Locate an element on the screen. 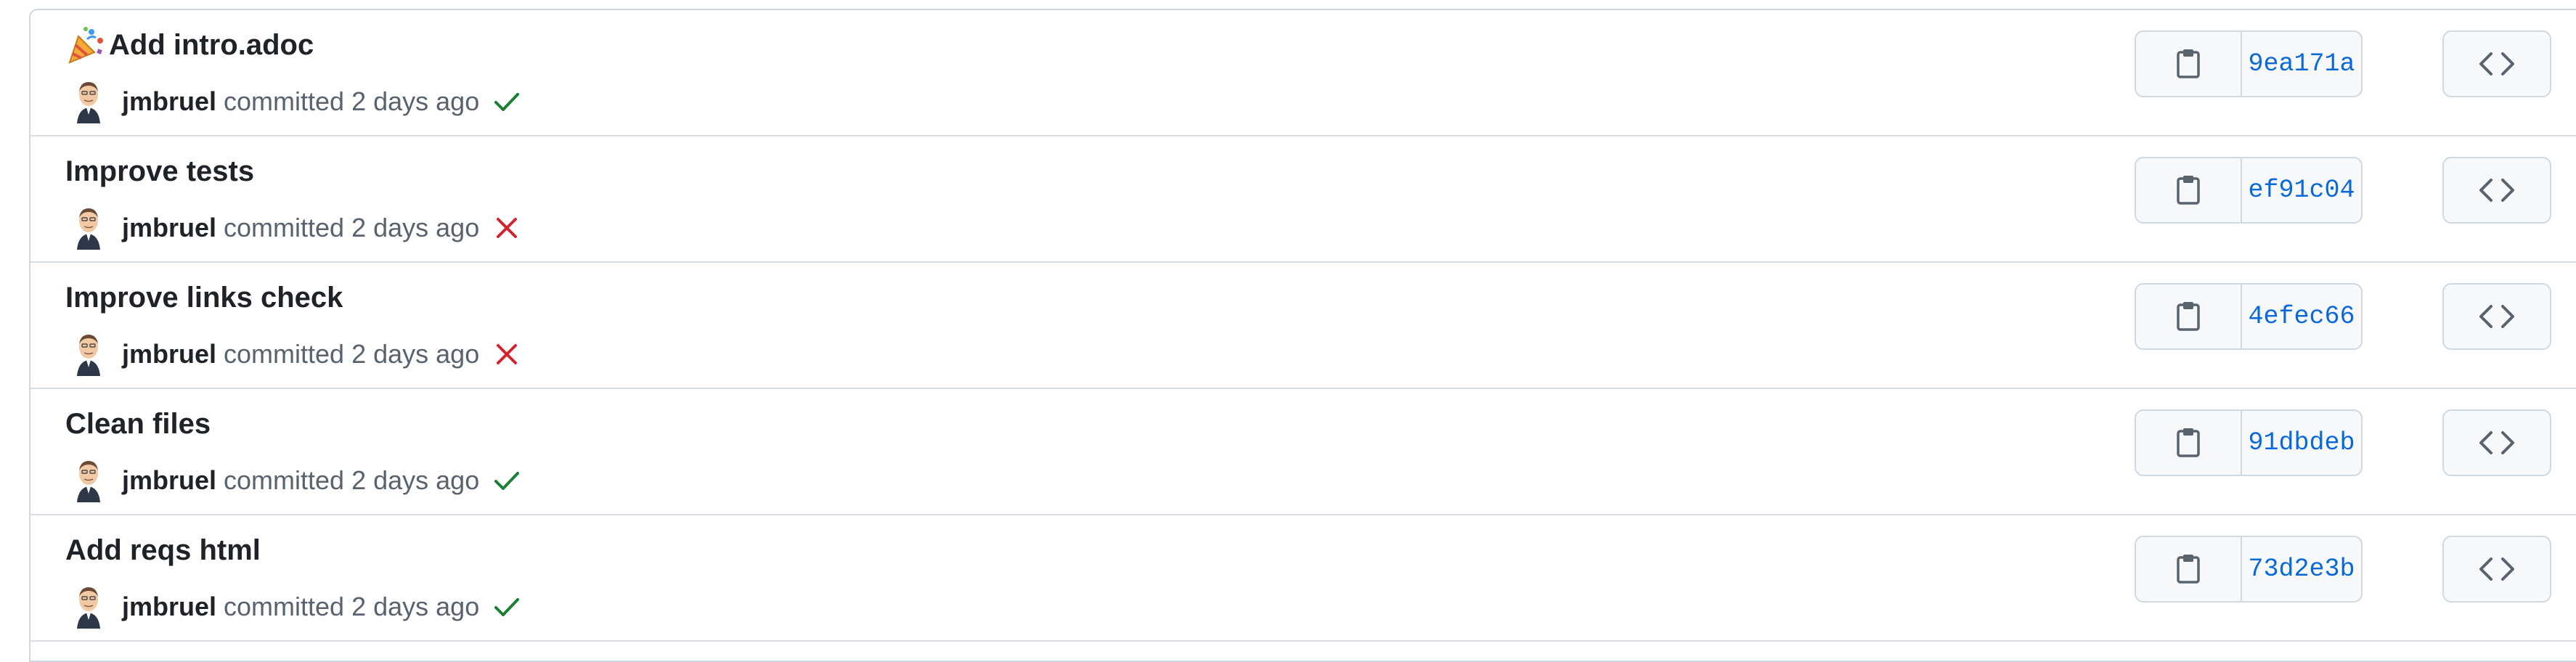  commit-title: Improve tests is located at coordinates (159, 171).